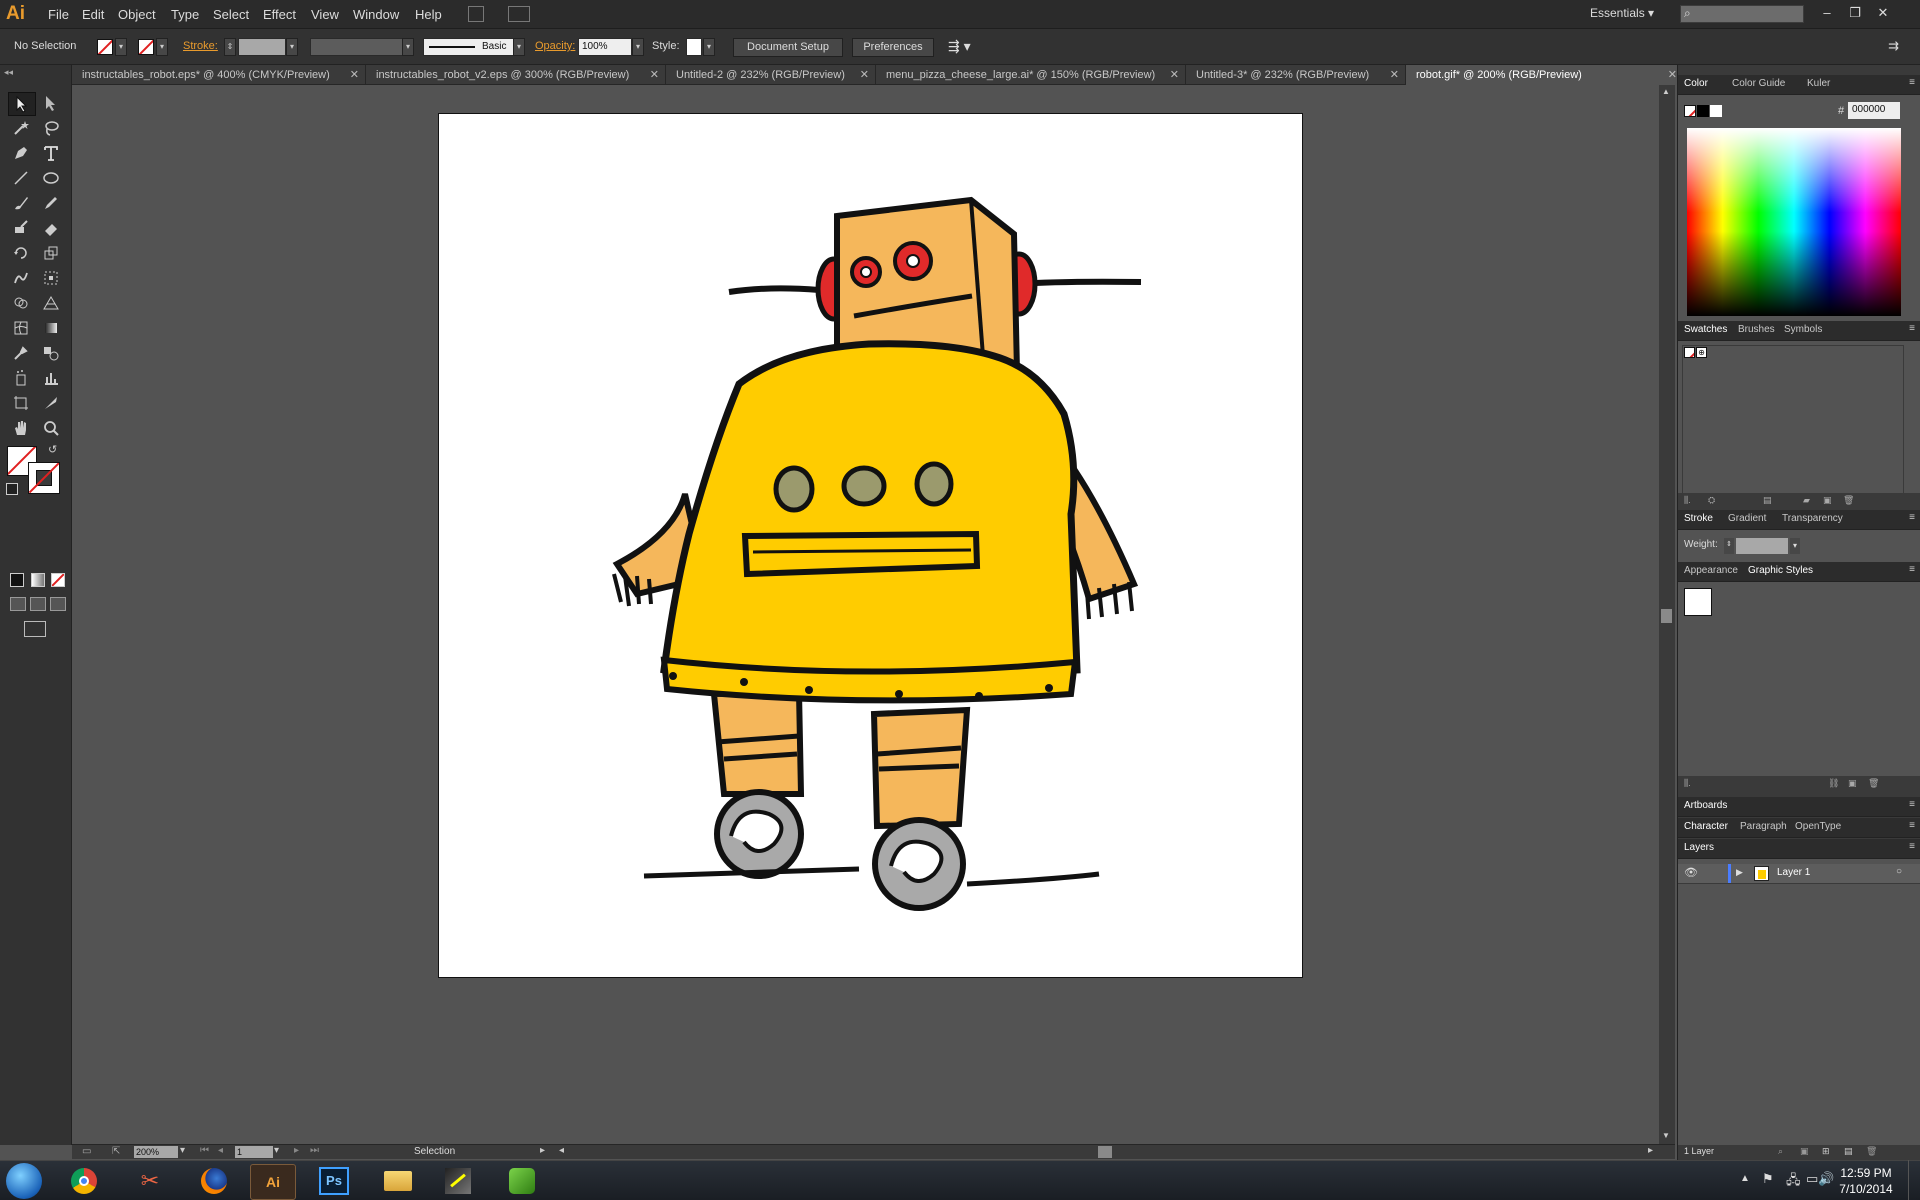  What do you see at coordinates (1866, 1173) in the screenshot?
I see `clock-time: 12:59 PM` at bounding box center [1866, 1173].